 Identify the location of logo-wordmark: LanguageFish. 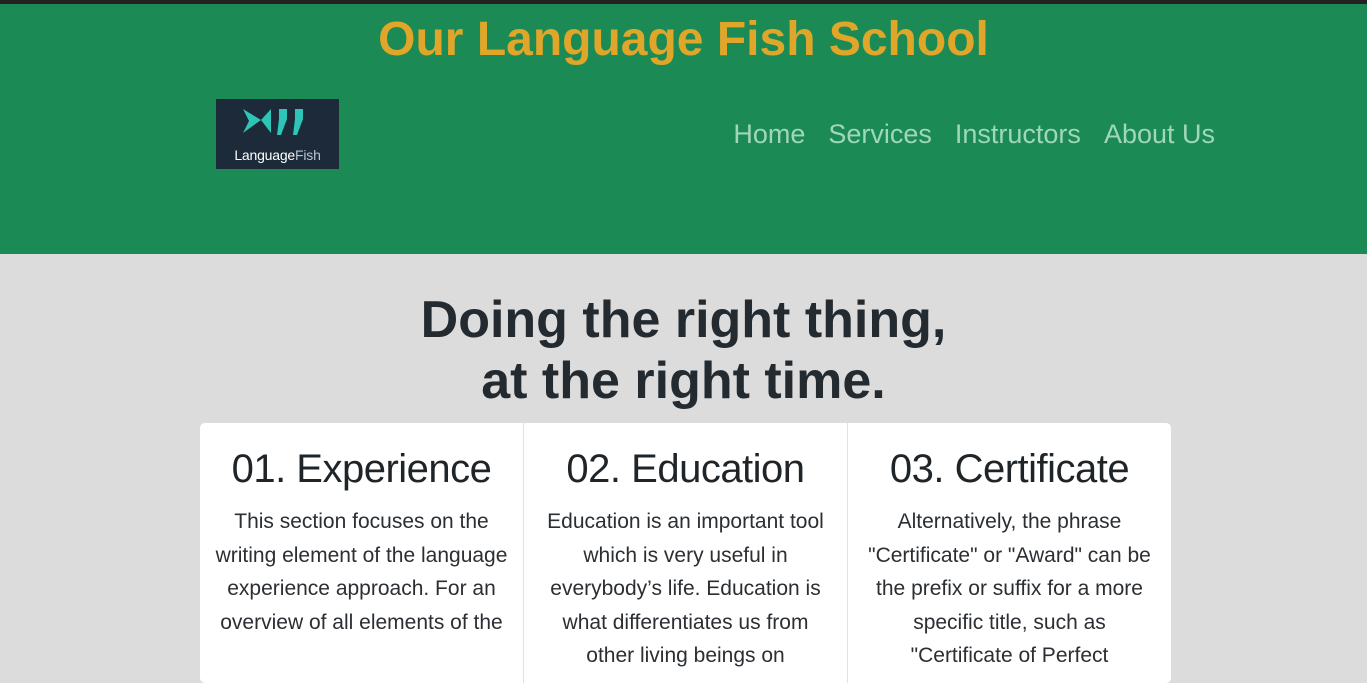
(277, 155).